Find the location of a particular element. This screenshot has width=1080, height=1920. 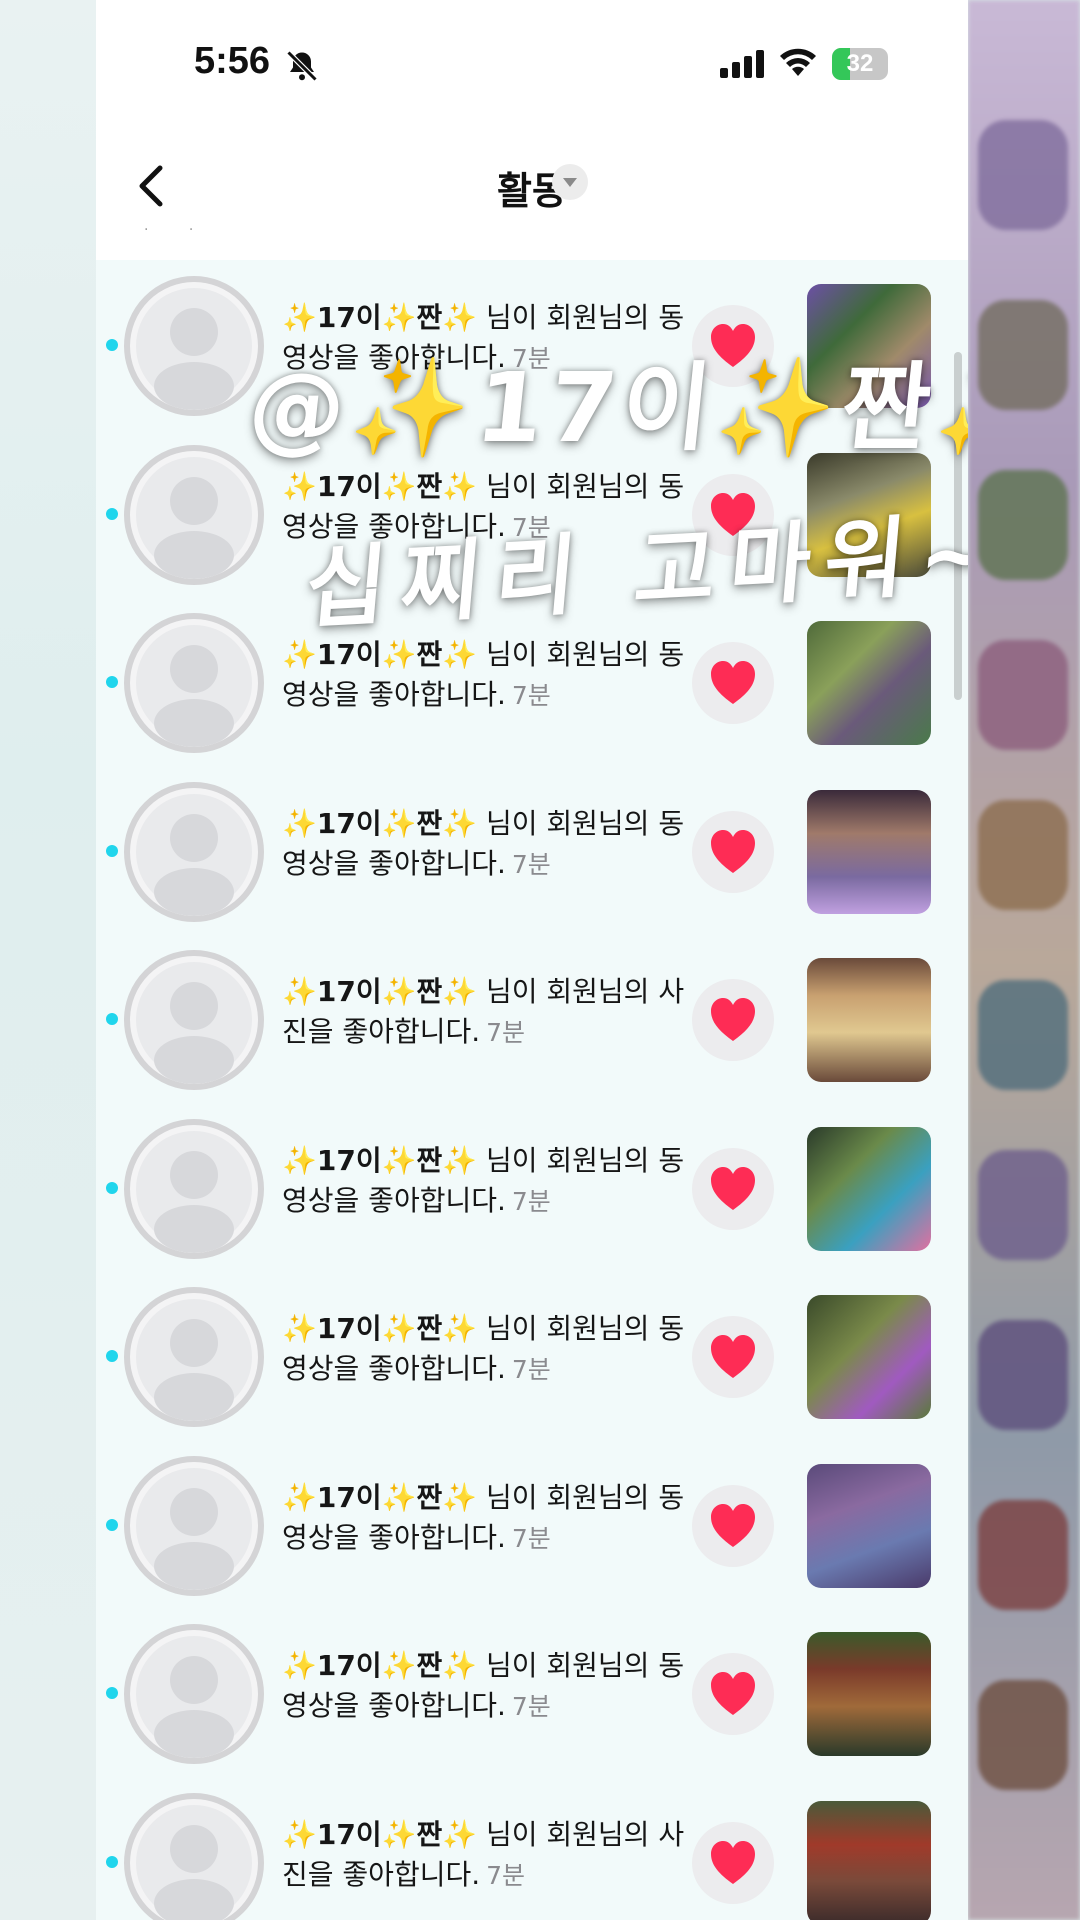

header: 활동 · · is located at coordinates (532, 195).